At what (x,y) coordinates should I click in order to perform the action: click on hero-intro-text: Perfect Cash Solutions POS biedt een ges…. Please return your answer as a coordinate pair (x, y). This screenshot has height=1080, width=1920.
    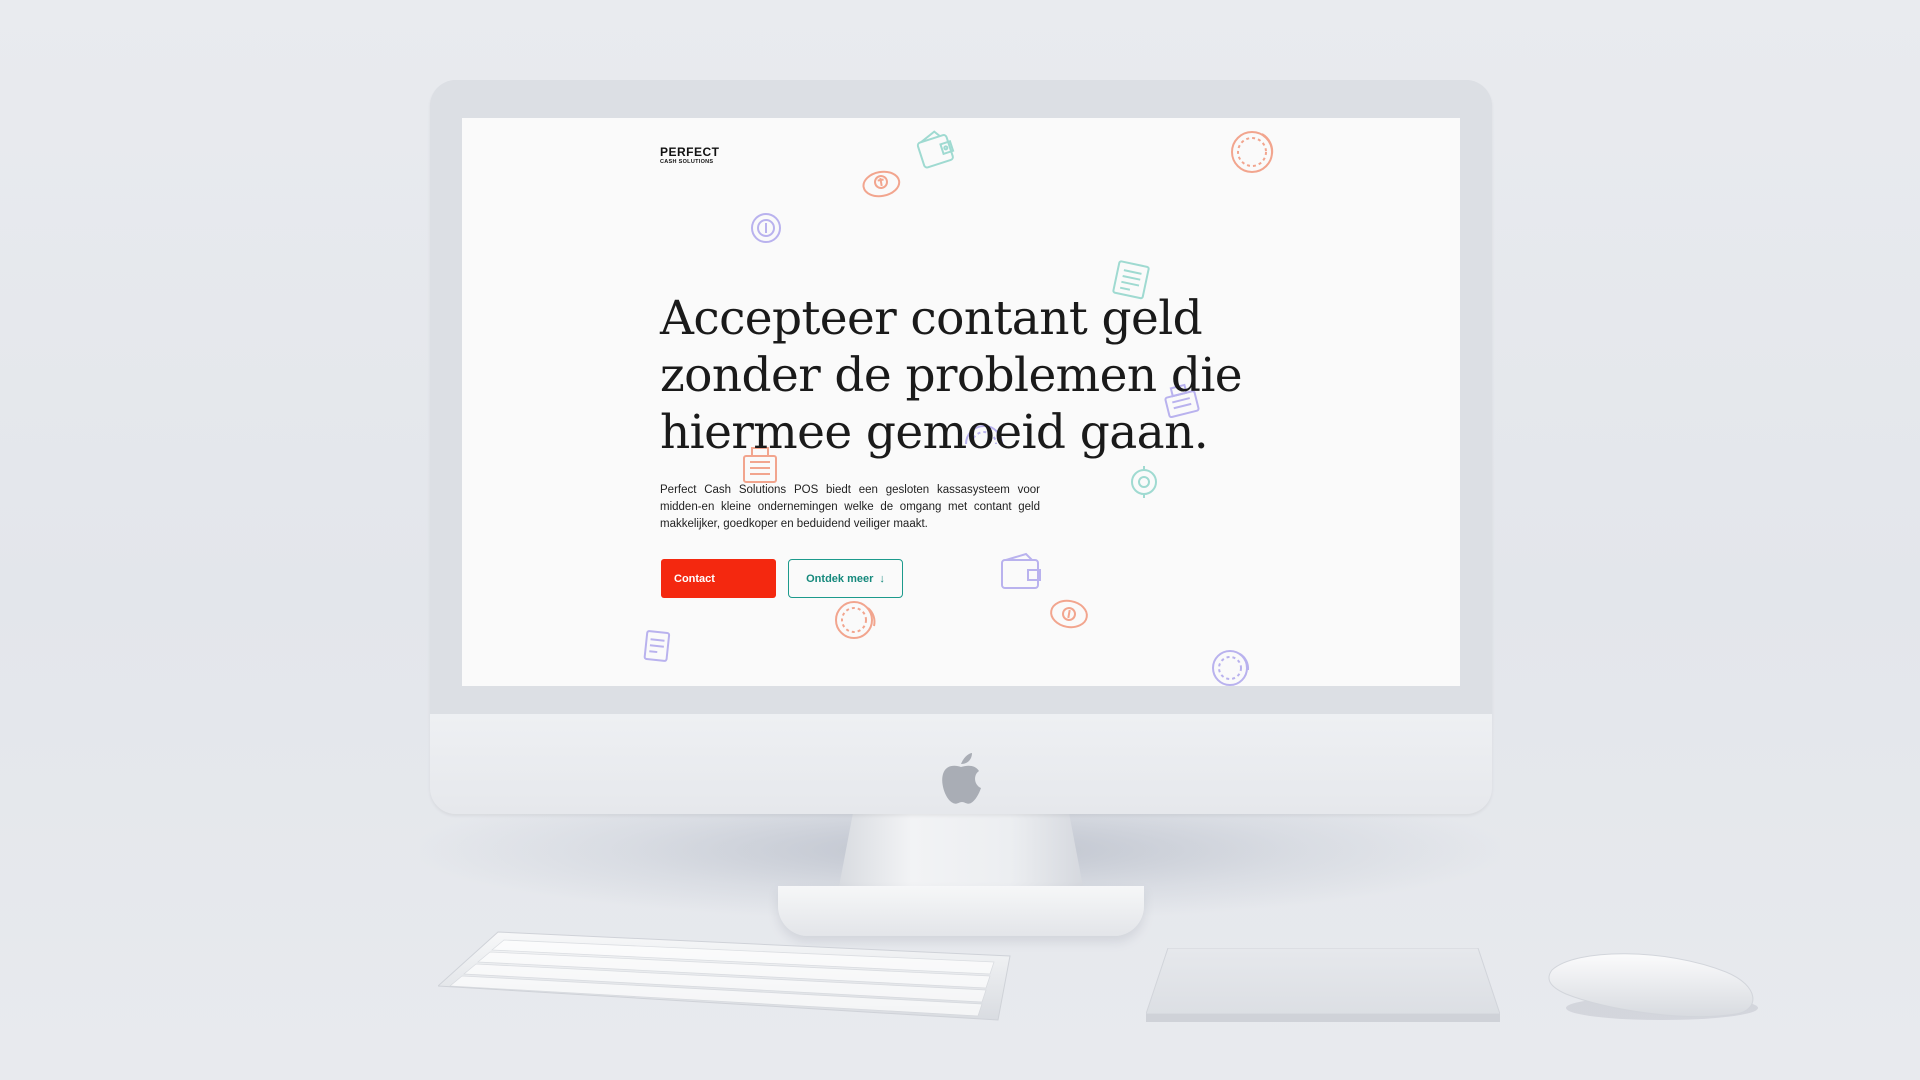
    Looking at the image, I should click on (850, 507).